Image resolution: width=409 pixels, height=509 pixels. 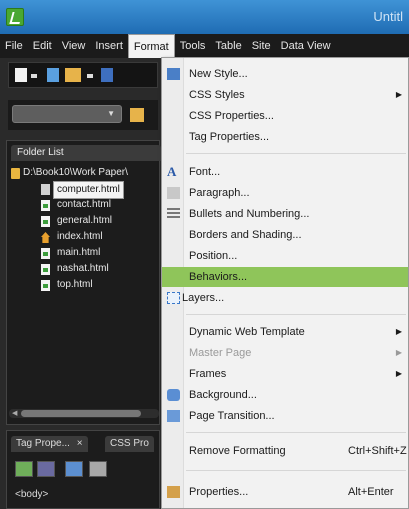 I want to click on menu-item-shortcut: Alt+Enter, so click(x=371, y=492).